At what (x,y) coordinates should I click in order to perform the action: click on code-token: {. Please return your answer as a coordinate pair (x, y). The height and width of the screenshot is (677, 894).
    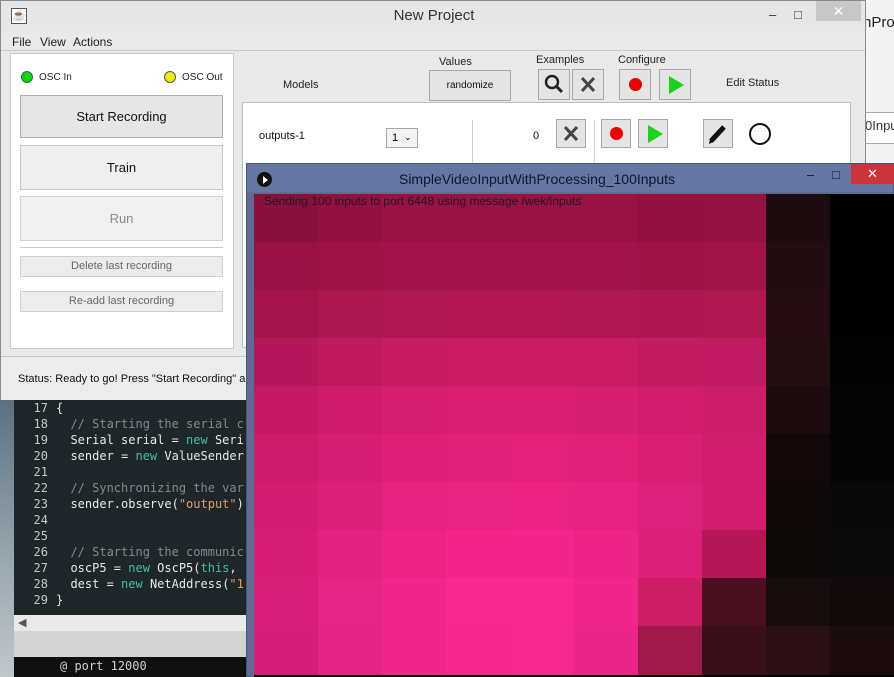
    Looking at the image, I should click on (60, 408).